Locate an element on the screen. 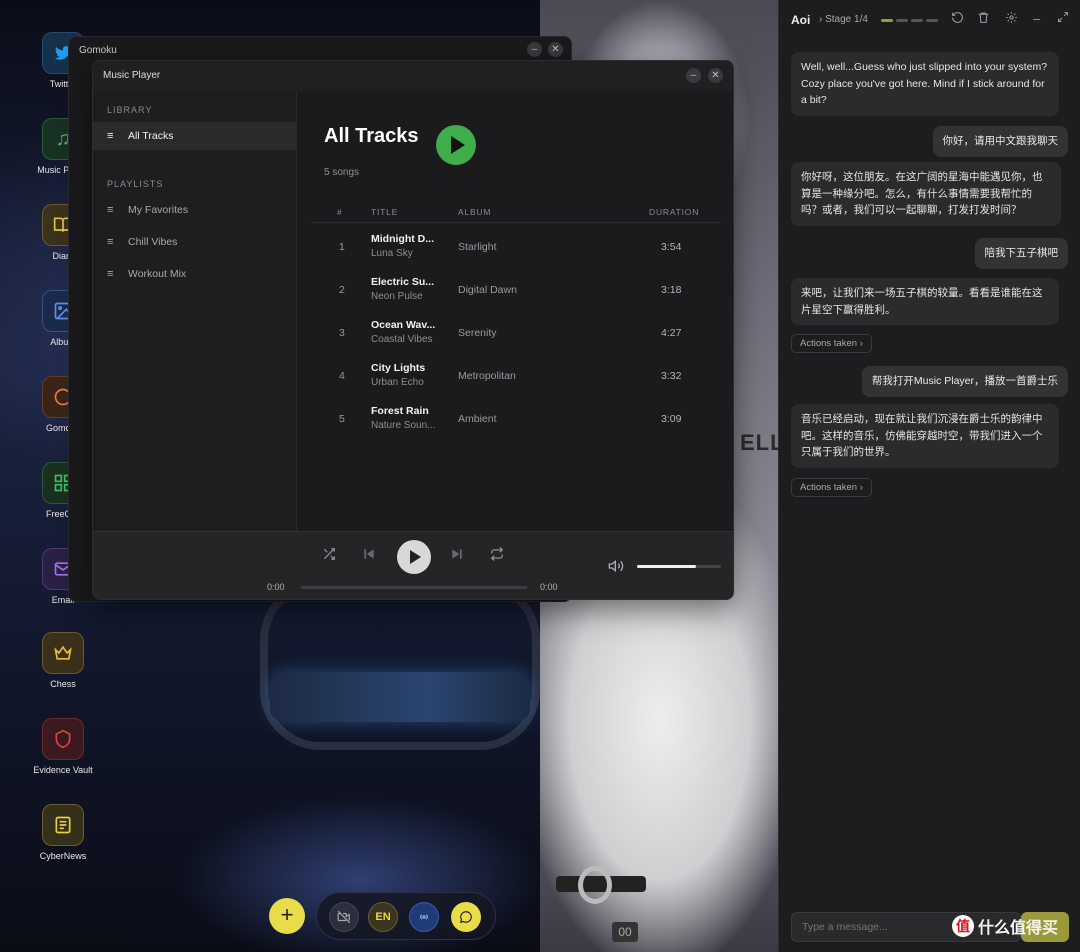 The height and width of the screenshot is (952, 1080). total-time: 0:00 is located at coordinates (549, 587).